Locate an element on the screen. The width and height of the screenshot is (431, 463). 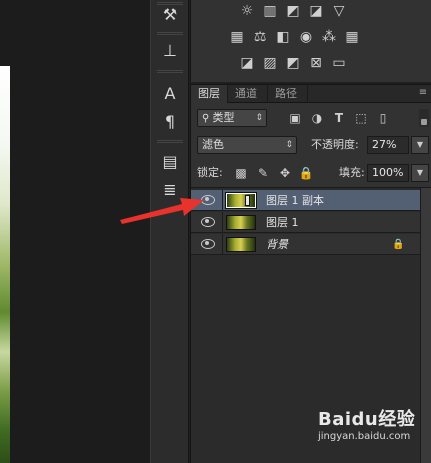
filter-pixel-icon: ▣ is located at coordinates (295, 118).